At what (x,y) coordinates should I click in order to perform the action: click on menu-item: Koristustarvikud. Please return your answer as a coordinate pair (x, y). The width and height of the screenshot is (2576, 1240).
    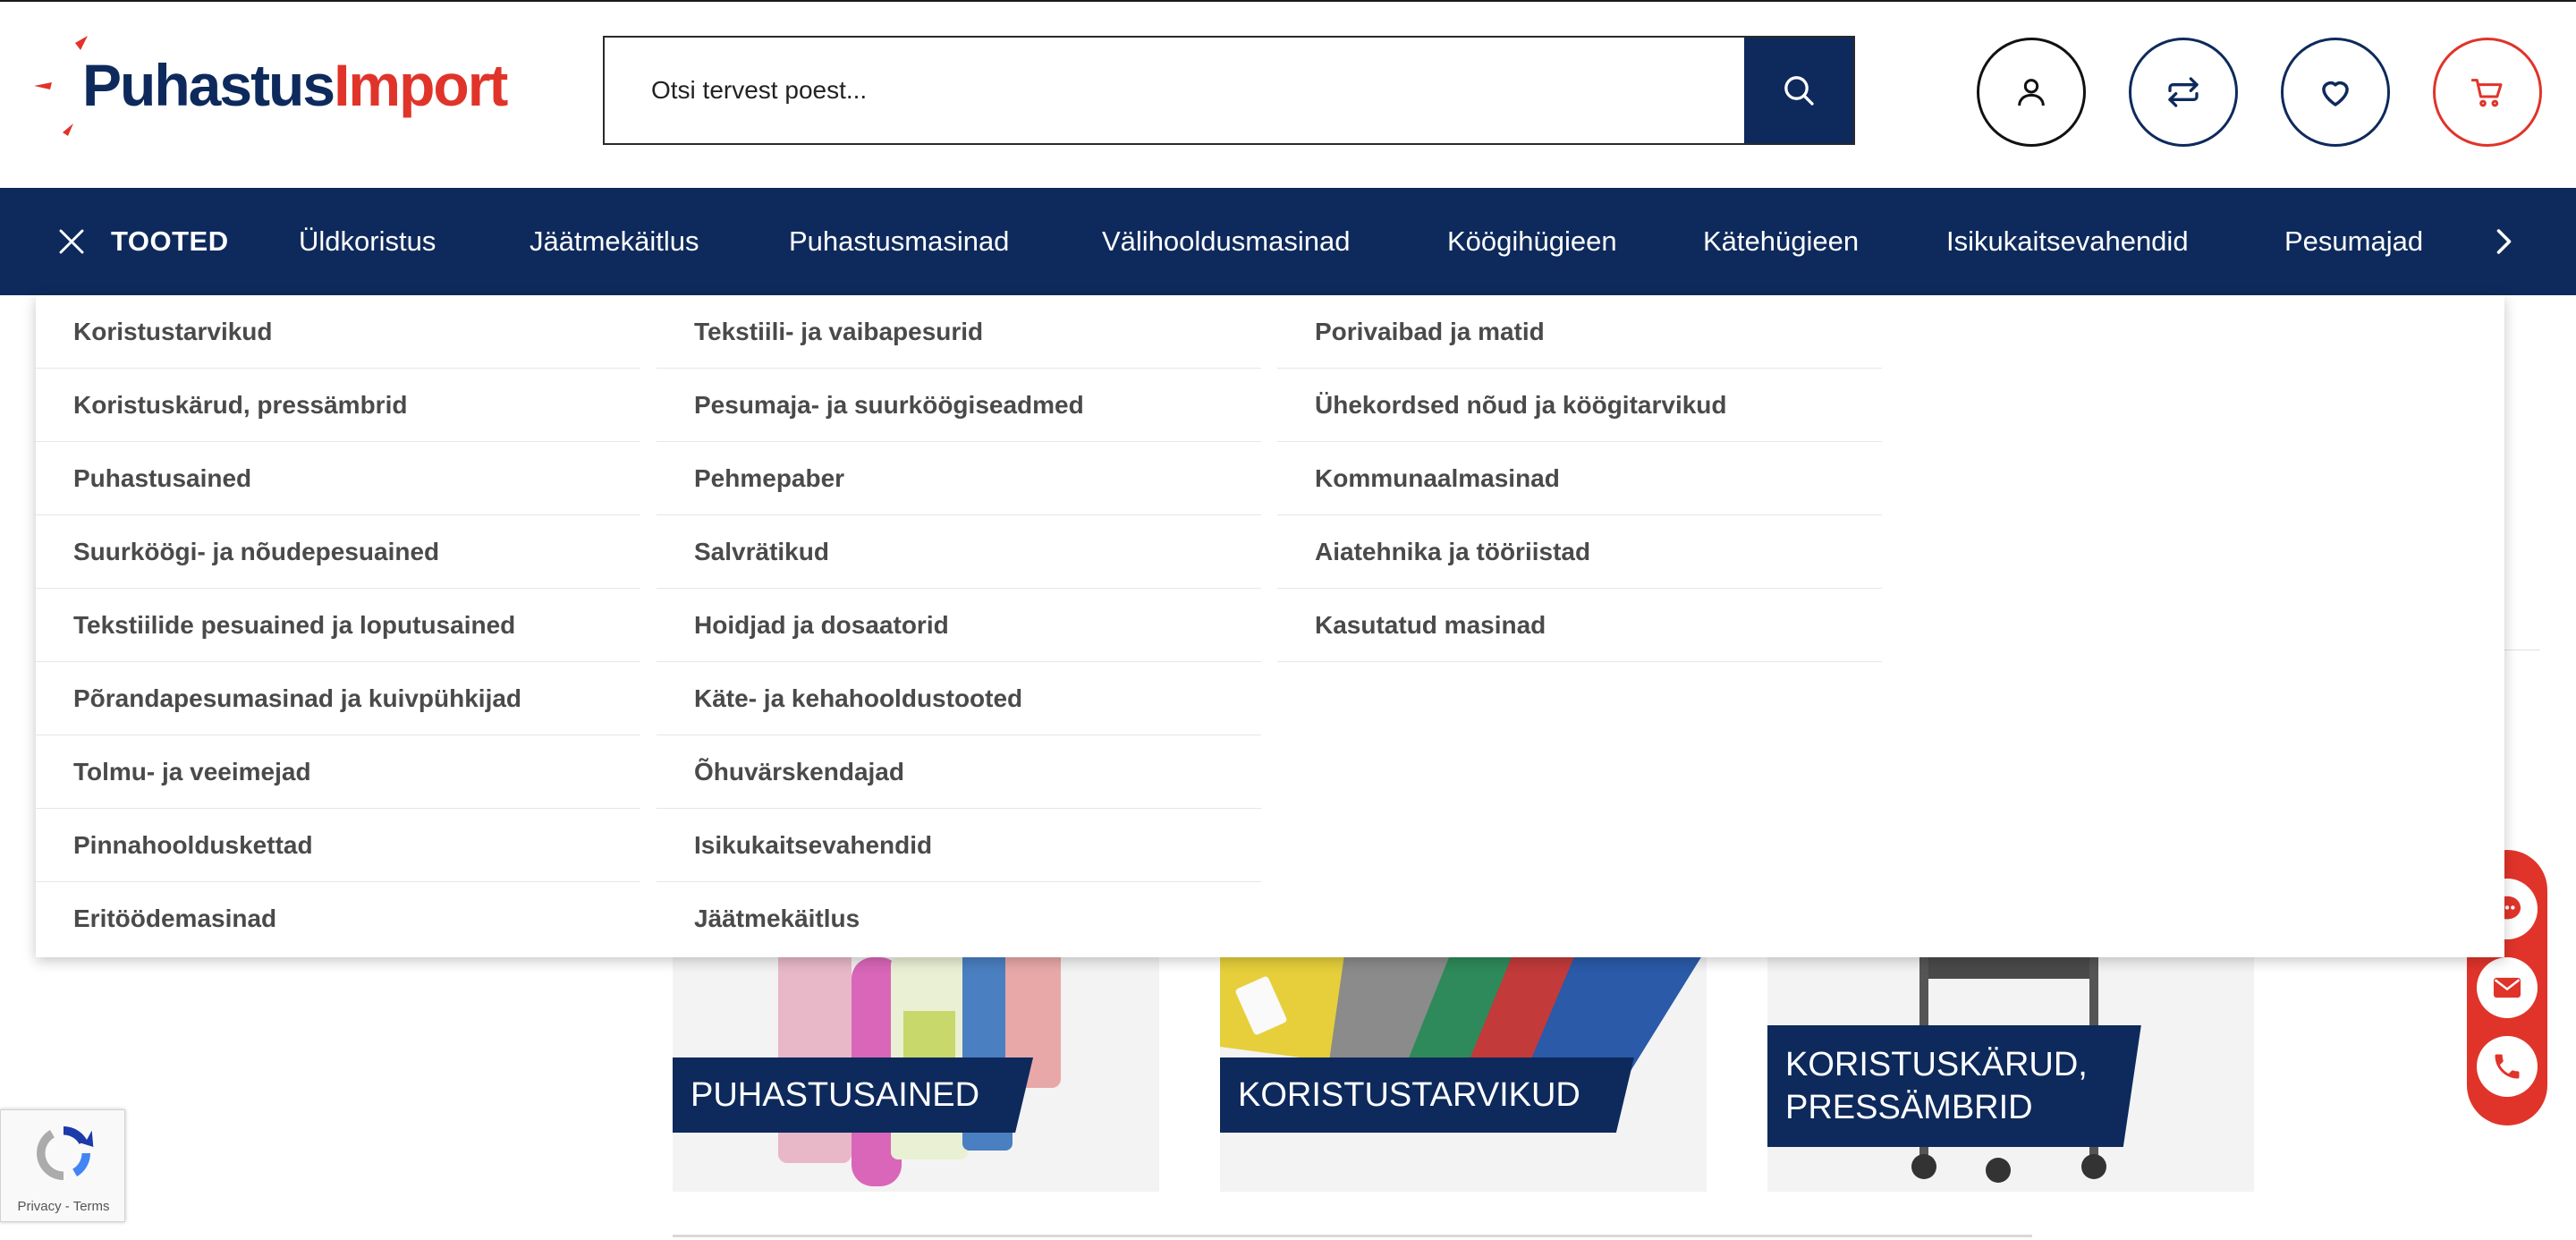
    Looking at the image, I should click on (338, 332).